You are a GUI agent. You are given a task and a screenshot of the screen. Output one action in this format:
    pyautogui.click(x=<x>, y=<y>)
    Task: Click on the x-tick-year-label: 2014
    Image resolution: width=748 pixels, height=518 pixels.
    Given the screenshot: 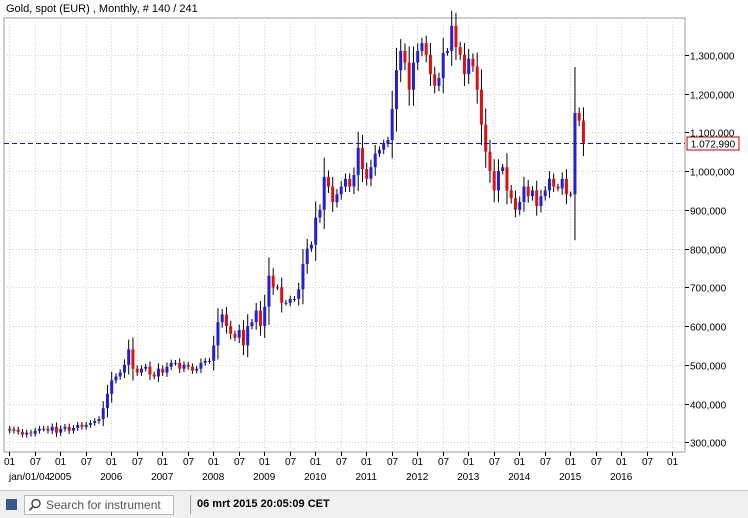 What is the action you would take?
    pyautogui.click(x=519, y=477)
    